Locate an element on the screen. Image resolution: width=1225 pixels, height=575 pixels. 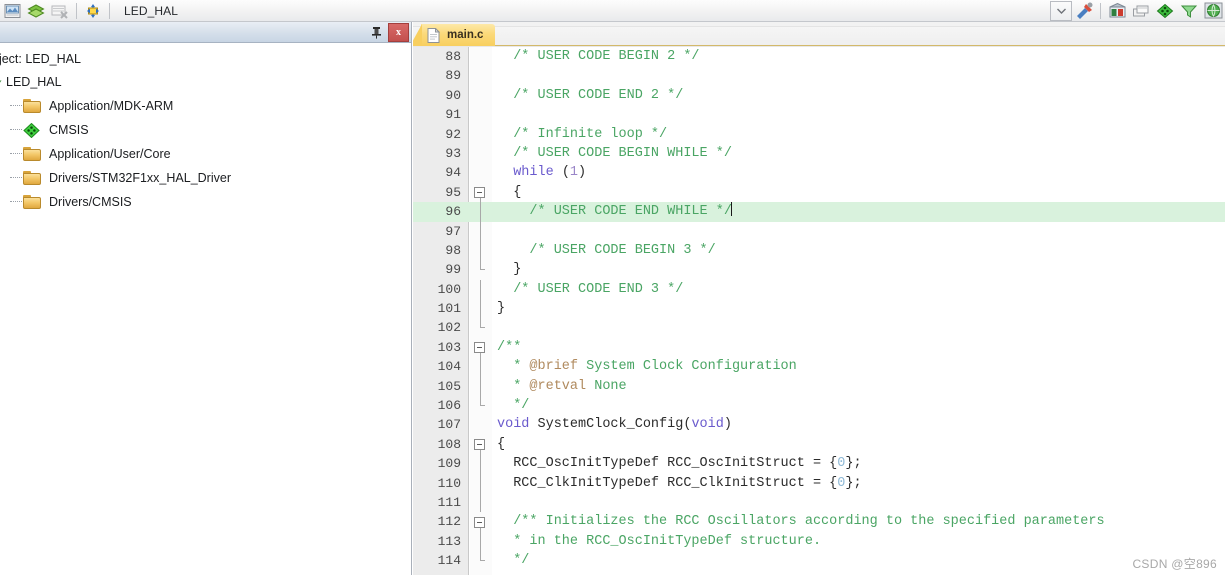
globe-icon is located at coordinates (1213, 11).